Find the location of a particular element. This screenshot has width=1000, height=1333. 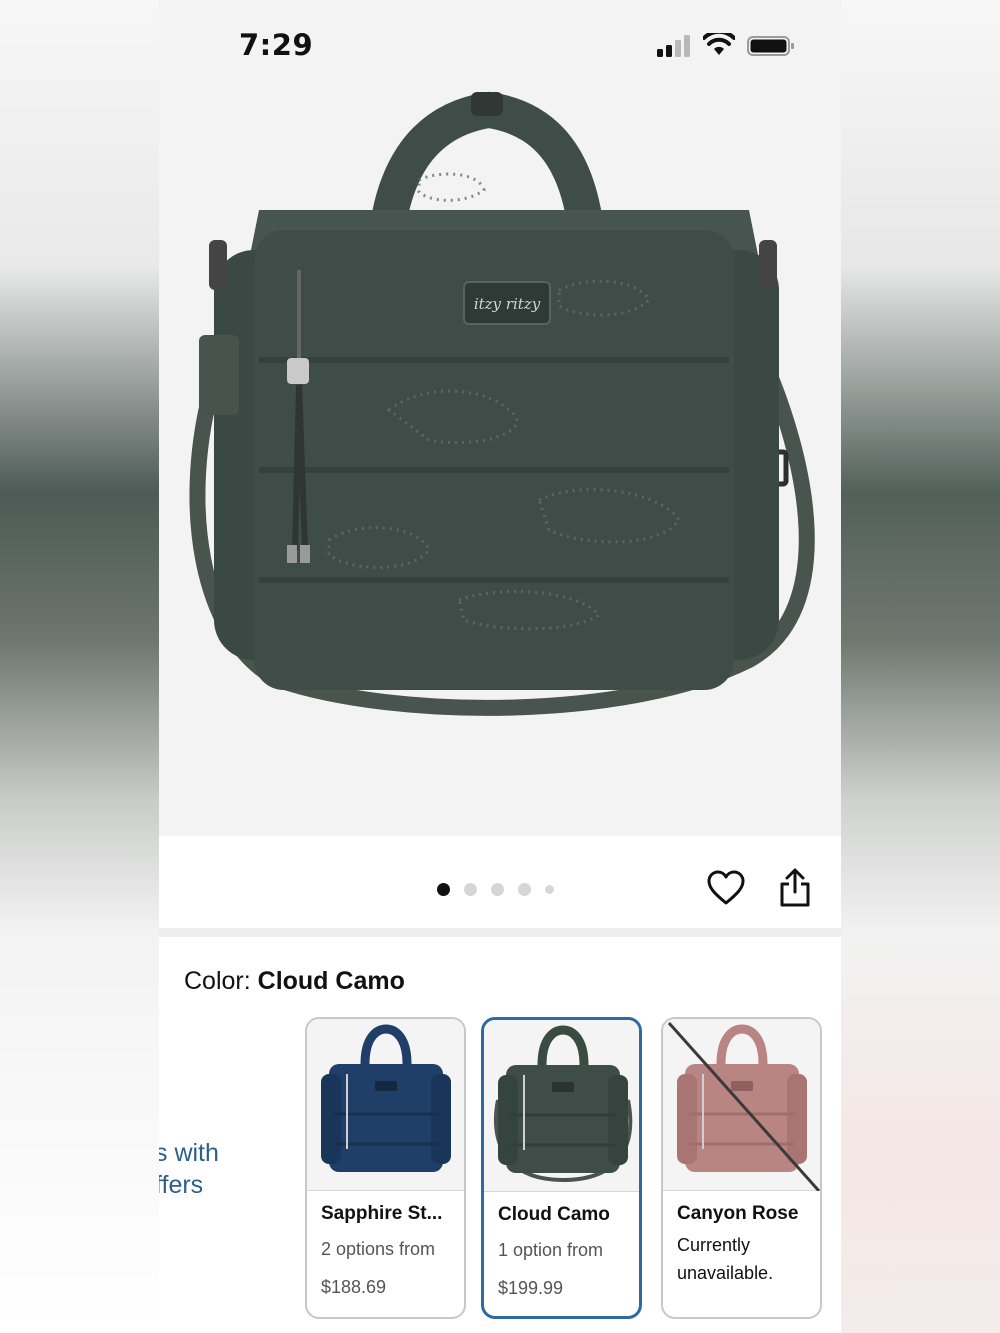

color-option-sapphire: Sapphire St... 2 options from $188.69 is located at coordinates (385, 1168).